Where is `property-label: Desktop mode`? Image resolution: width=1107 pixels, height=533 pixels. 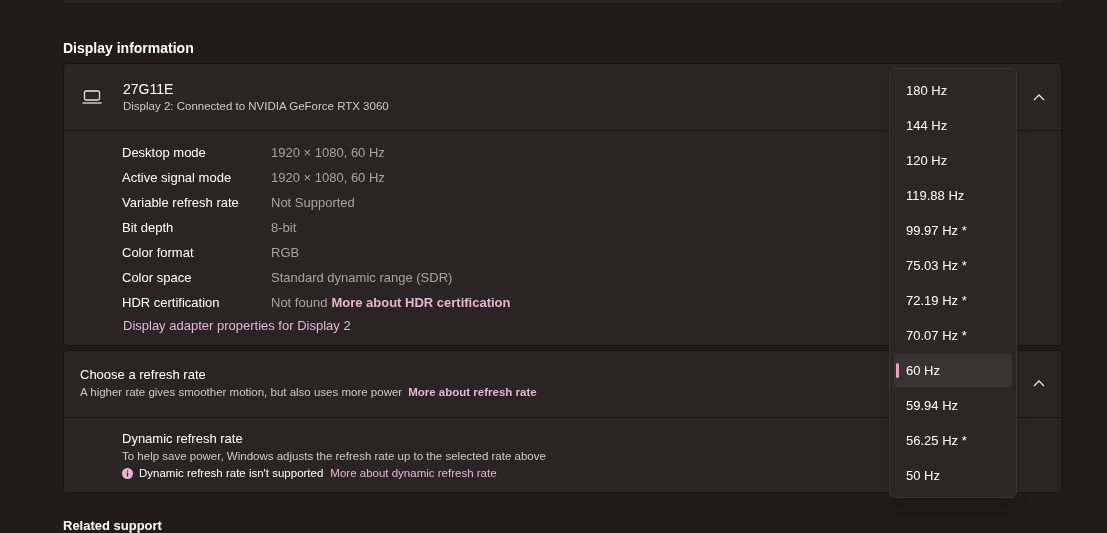 property-label: Desktop mode is located at coordinates (164, 152).